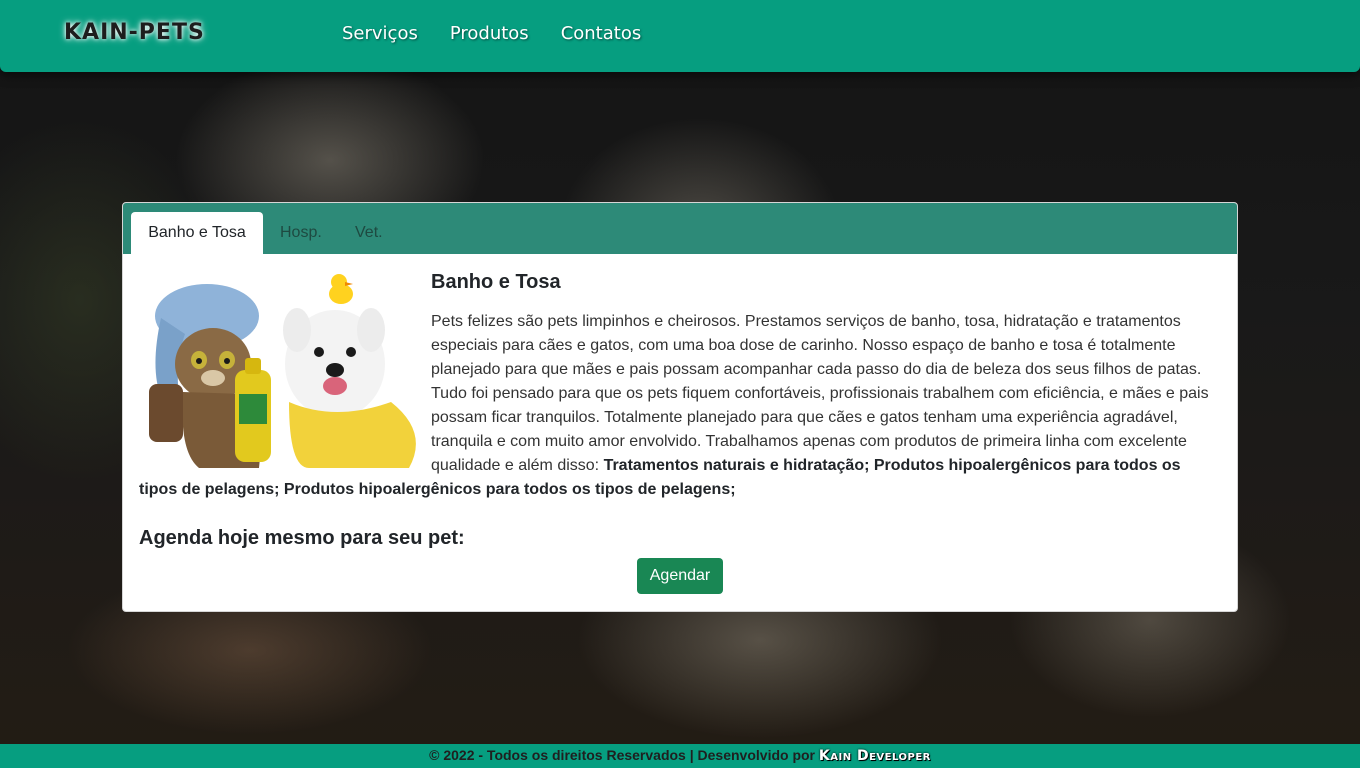 The width and height of the screenshot is (1360, 768). I want to click on nav-links: Serviços Produtos Contatos, so click(491, 33).